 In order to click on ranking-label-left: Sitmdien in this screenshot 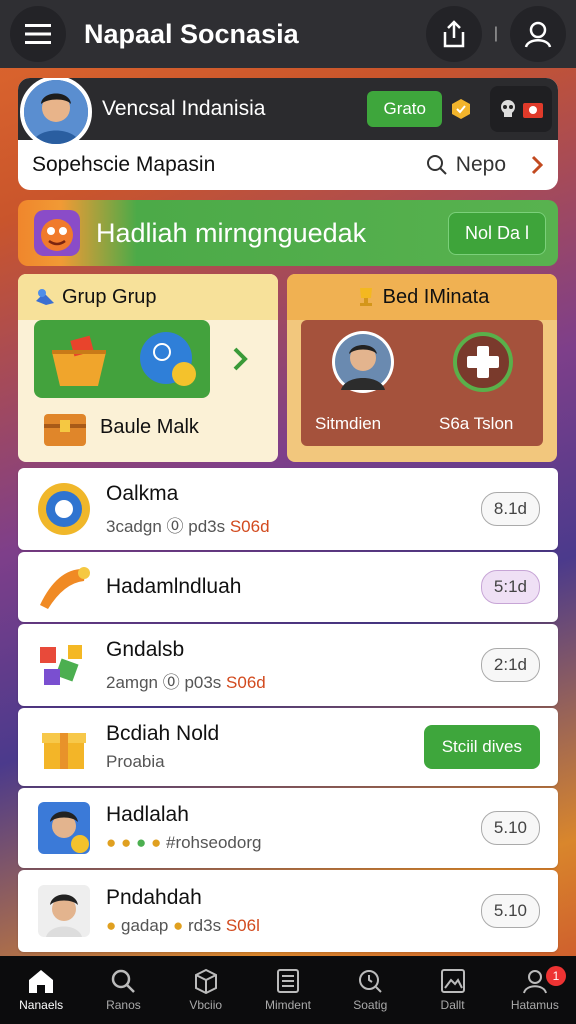, I will do `click(348, 423)`.